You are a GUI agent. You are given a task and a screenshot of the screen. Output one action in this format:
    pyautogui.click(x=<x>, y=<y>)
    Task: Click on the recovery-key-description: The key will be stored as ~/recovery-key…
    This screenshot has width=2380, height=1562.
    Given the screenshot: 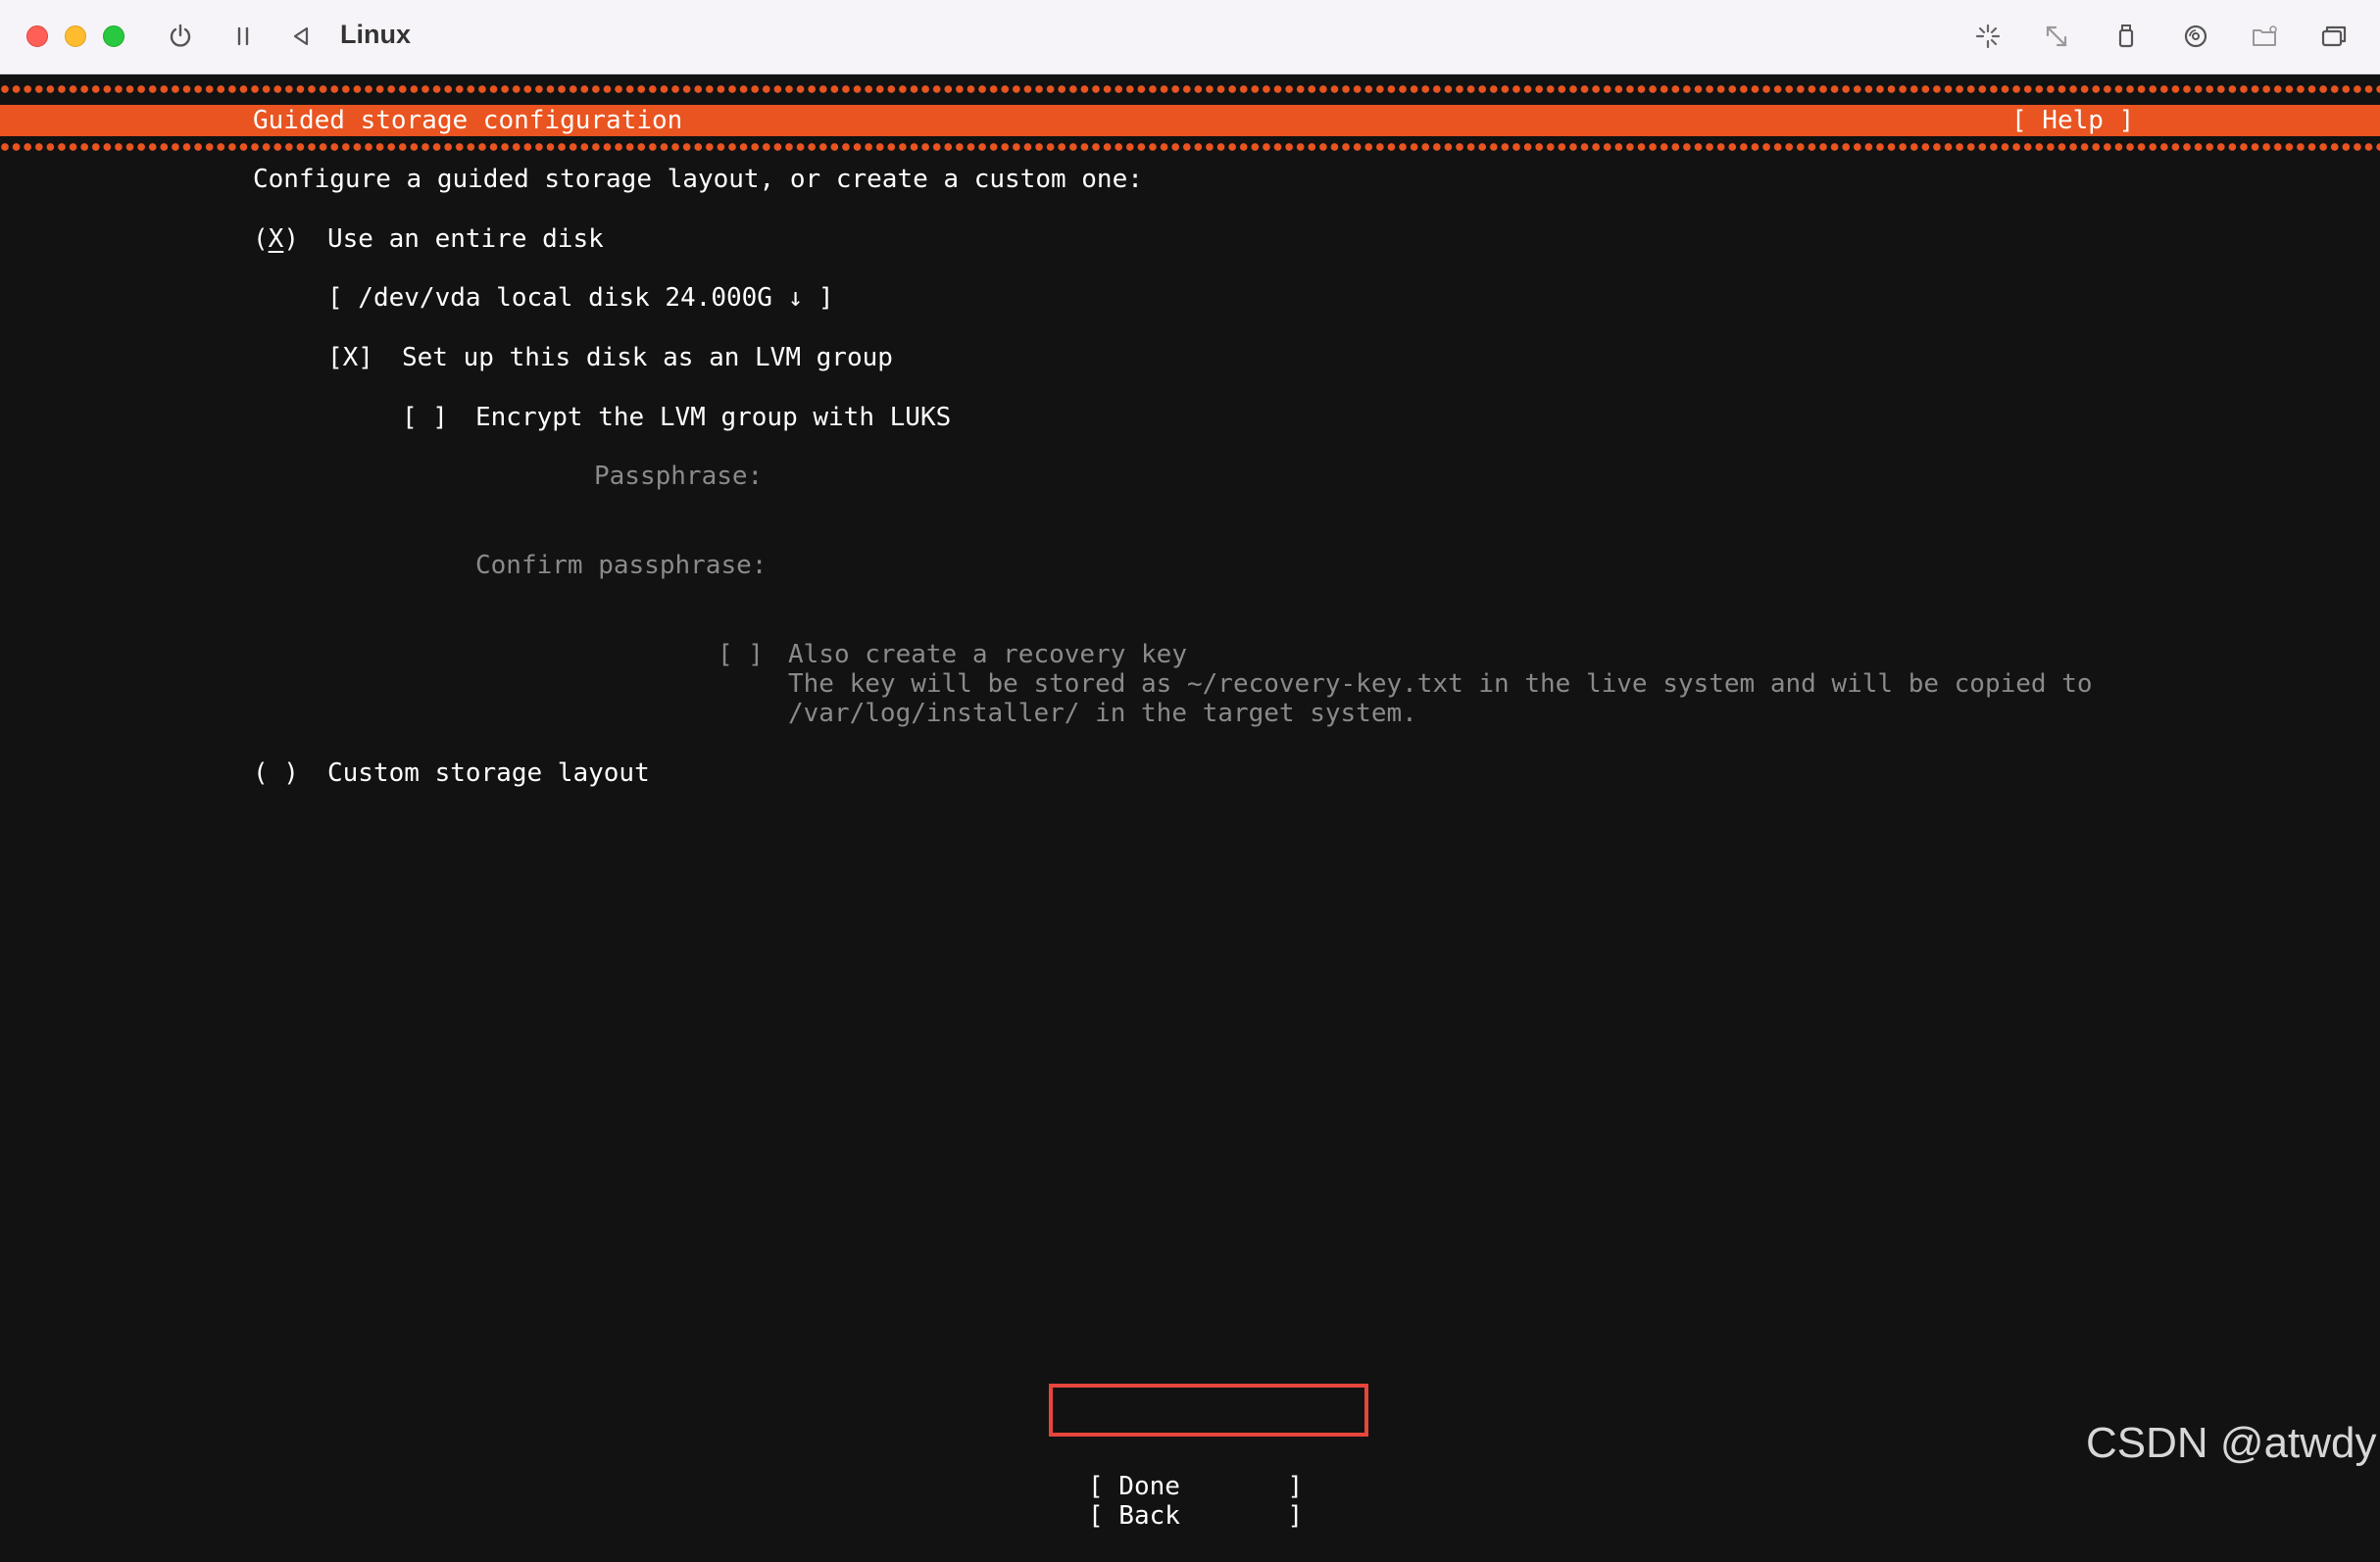 What is the action you would take?
    pyautogui.click(x=1440, y=684)
    